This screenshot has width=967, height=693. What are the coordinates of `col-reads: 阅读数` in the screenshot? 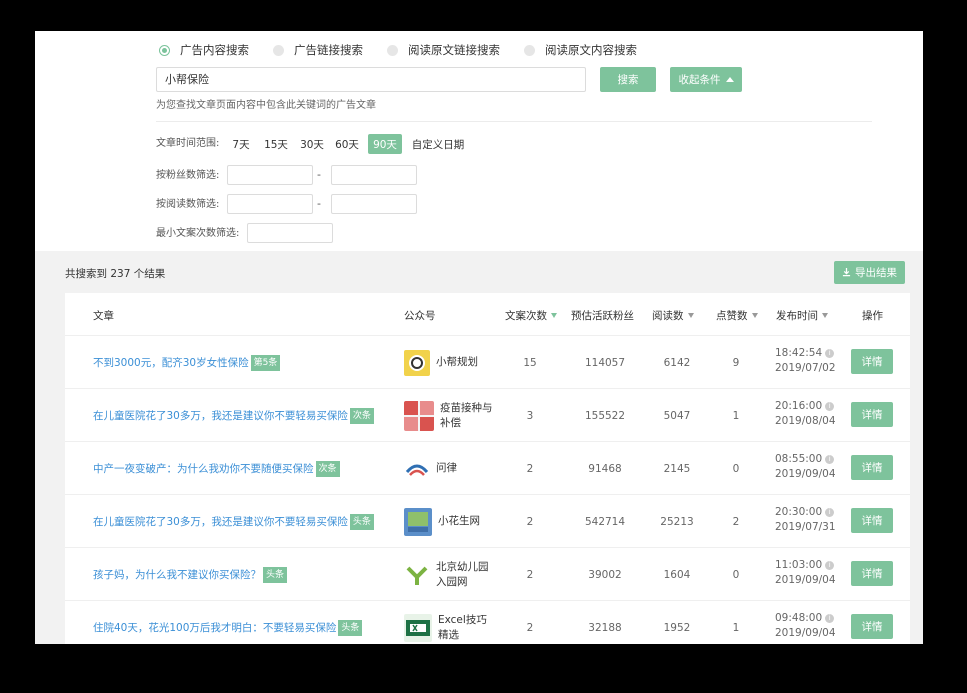 It's located at (673, 315).